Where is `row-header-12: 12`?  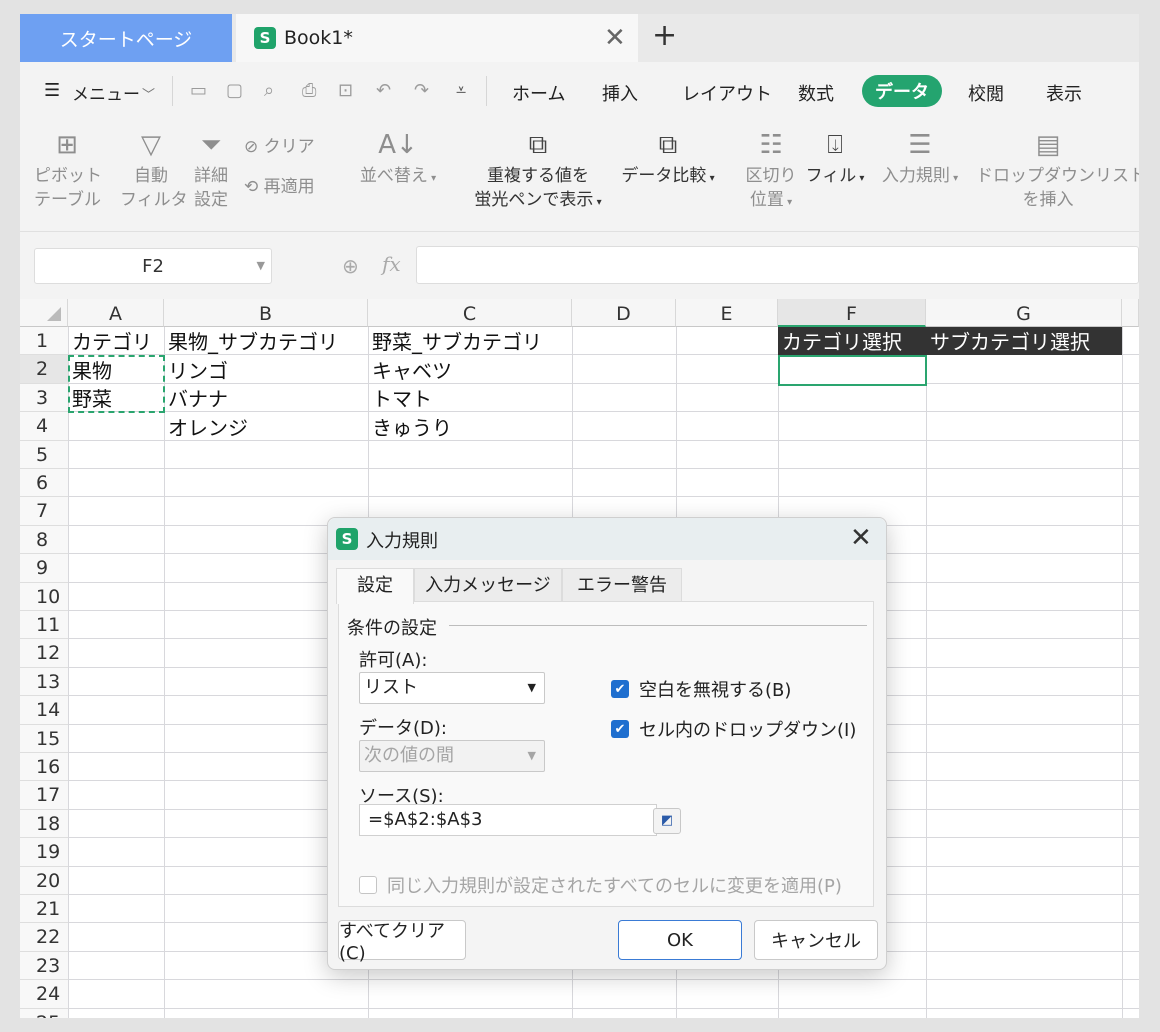 row-header-12: 12 is located at coordinates (44, 653).